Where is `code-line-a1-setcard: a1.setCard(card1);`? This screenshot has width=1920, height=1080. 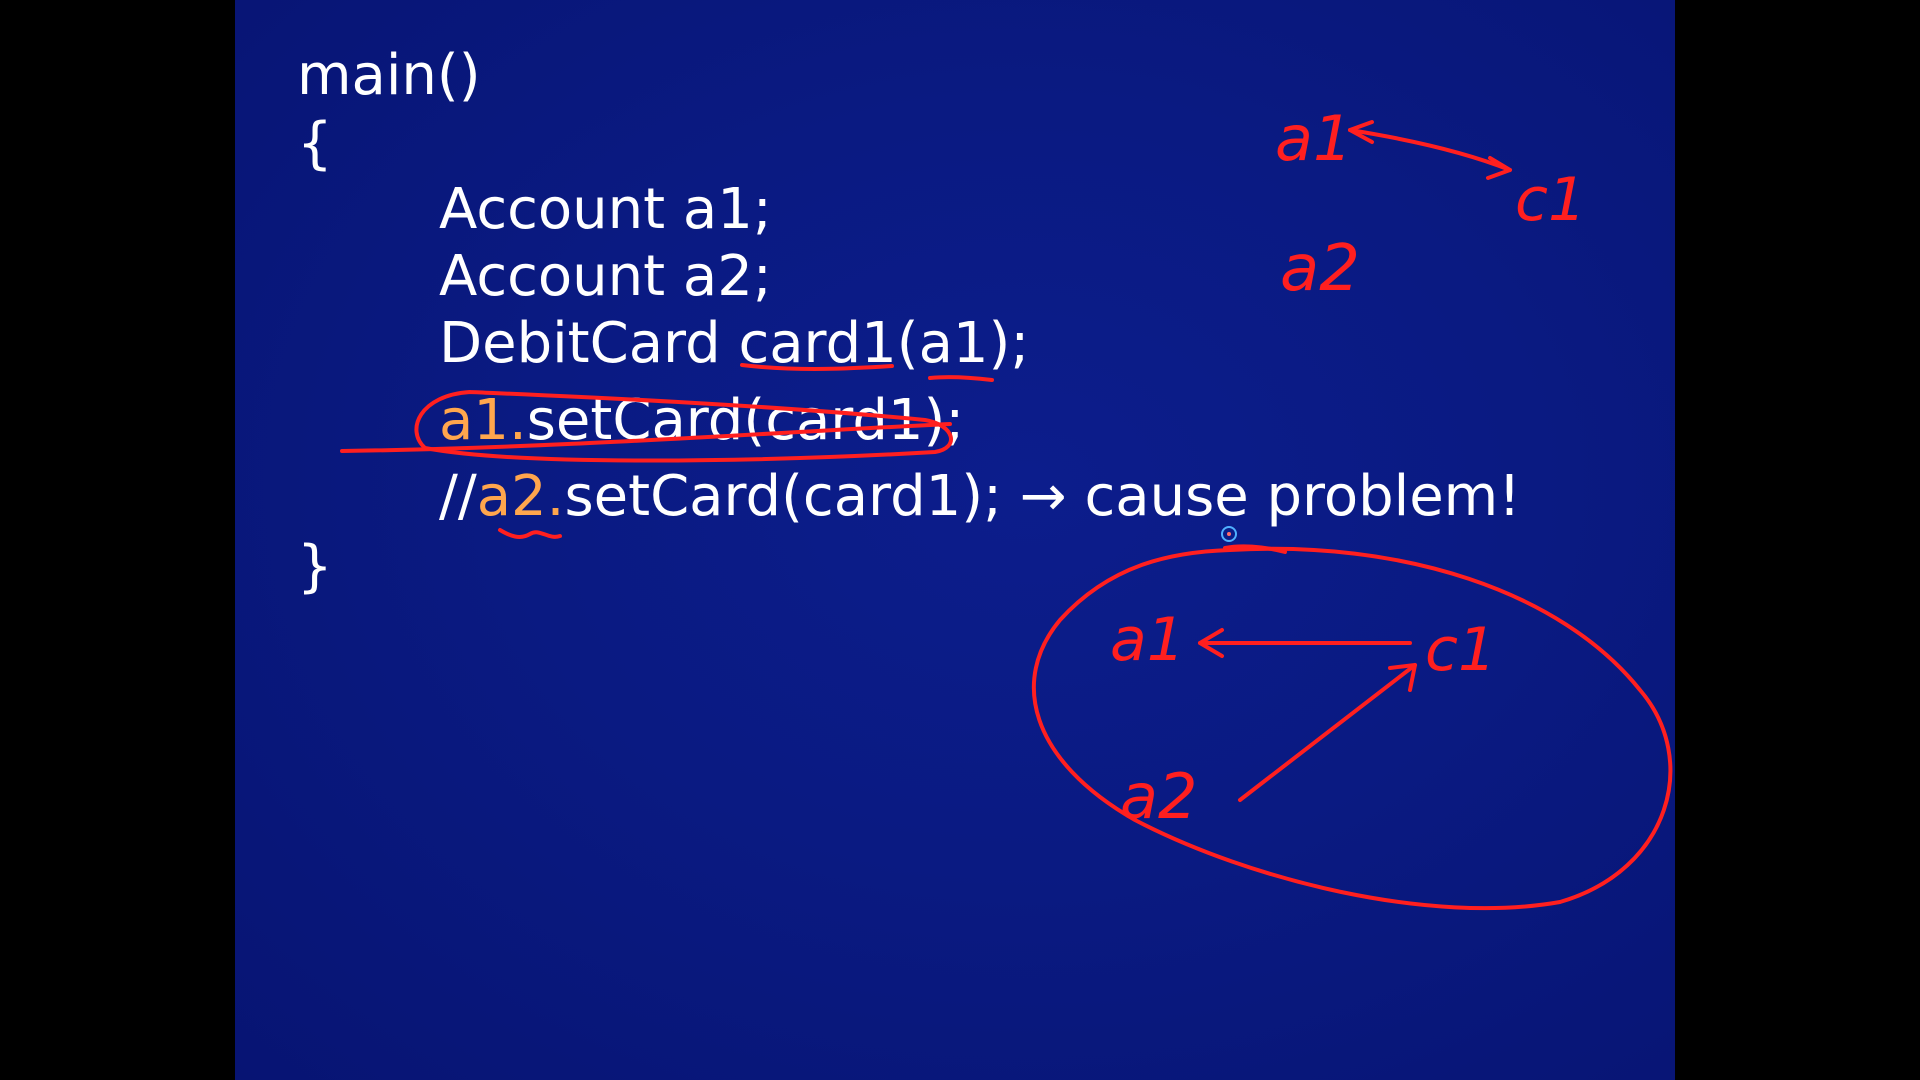
code-line-a1-setcard: a1.setCard(card1); is located at coordinates (701, 421).